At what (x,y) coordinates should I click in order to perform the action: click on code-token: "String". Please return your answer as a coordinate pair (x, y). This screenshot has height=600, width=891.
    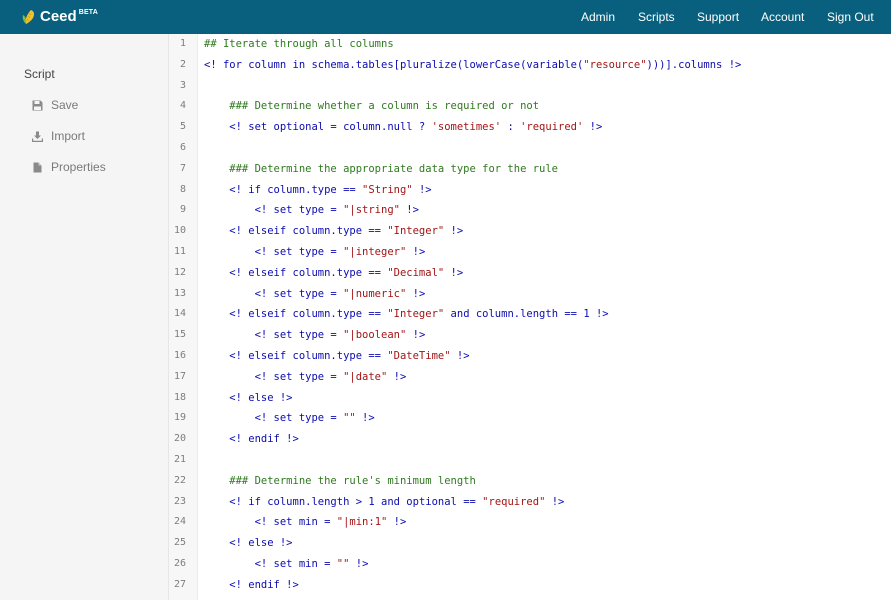
    Looking at the image, I should click on (387, 189).